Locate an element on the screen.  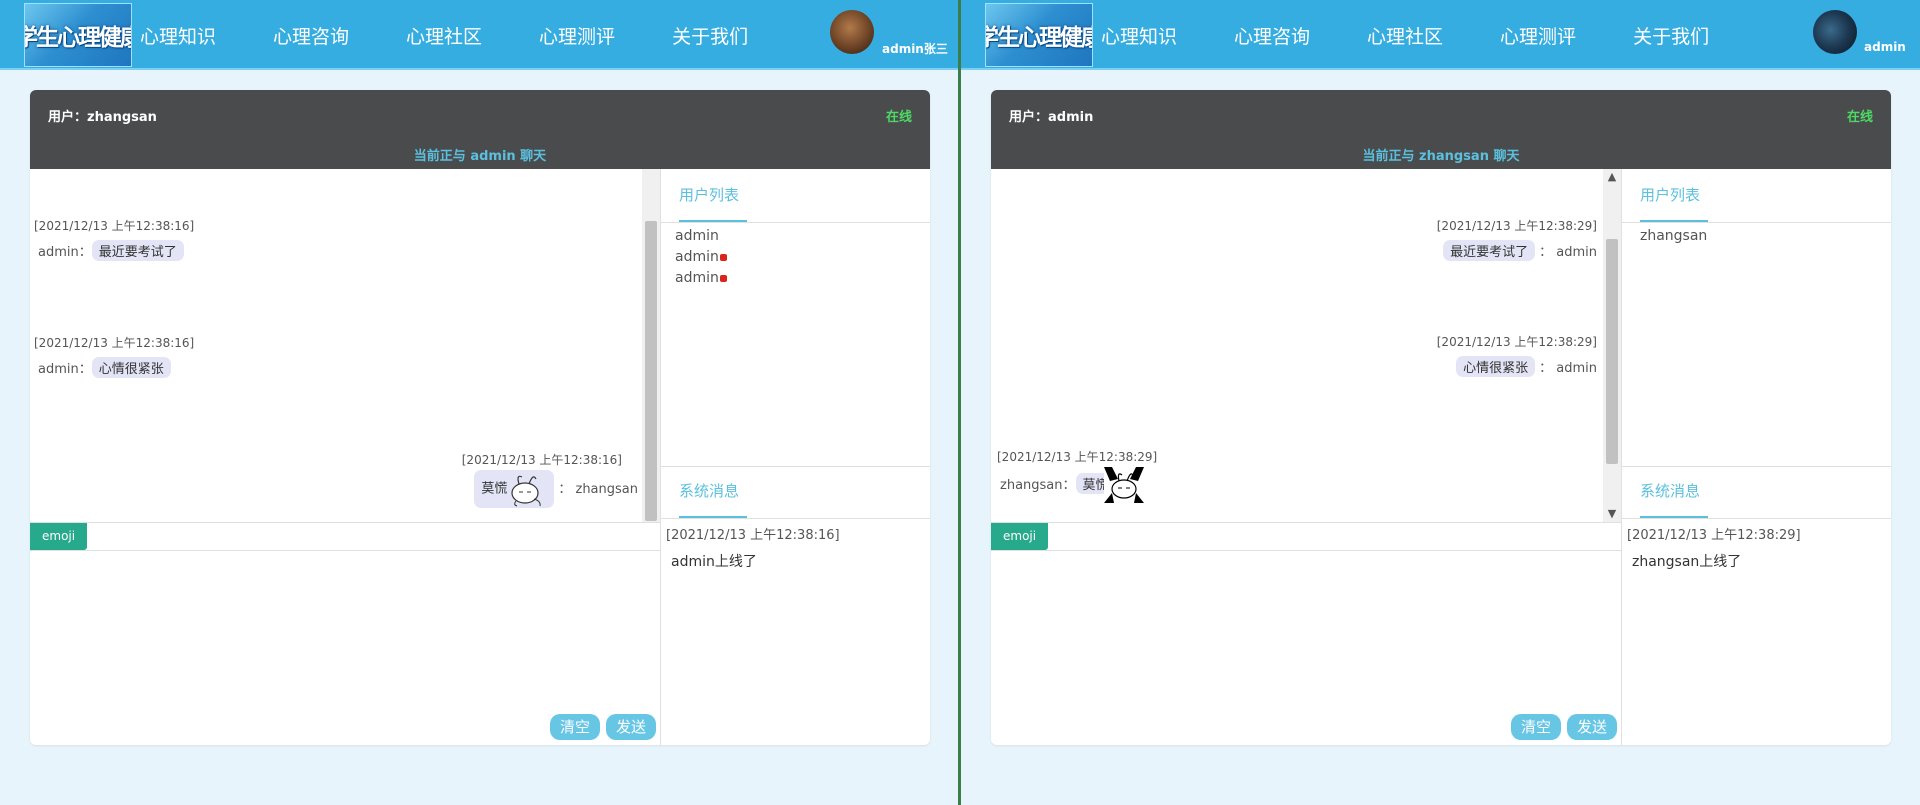
nav-menu: 心理知识 心理咨询 心理社区 心理测评 关于我们 is located at coordinates (472, 35).